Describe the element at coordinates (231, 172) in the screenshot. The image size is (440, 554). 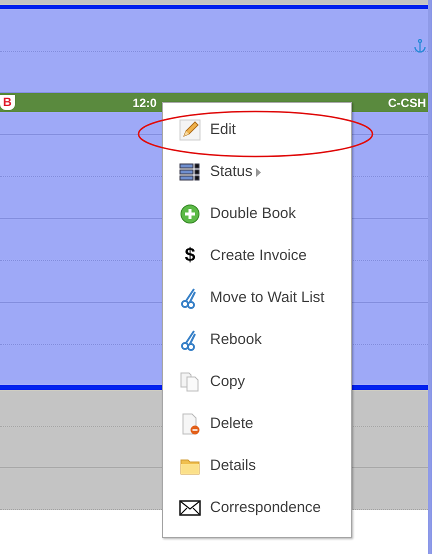
I see `menu-label: Status` at that location.